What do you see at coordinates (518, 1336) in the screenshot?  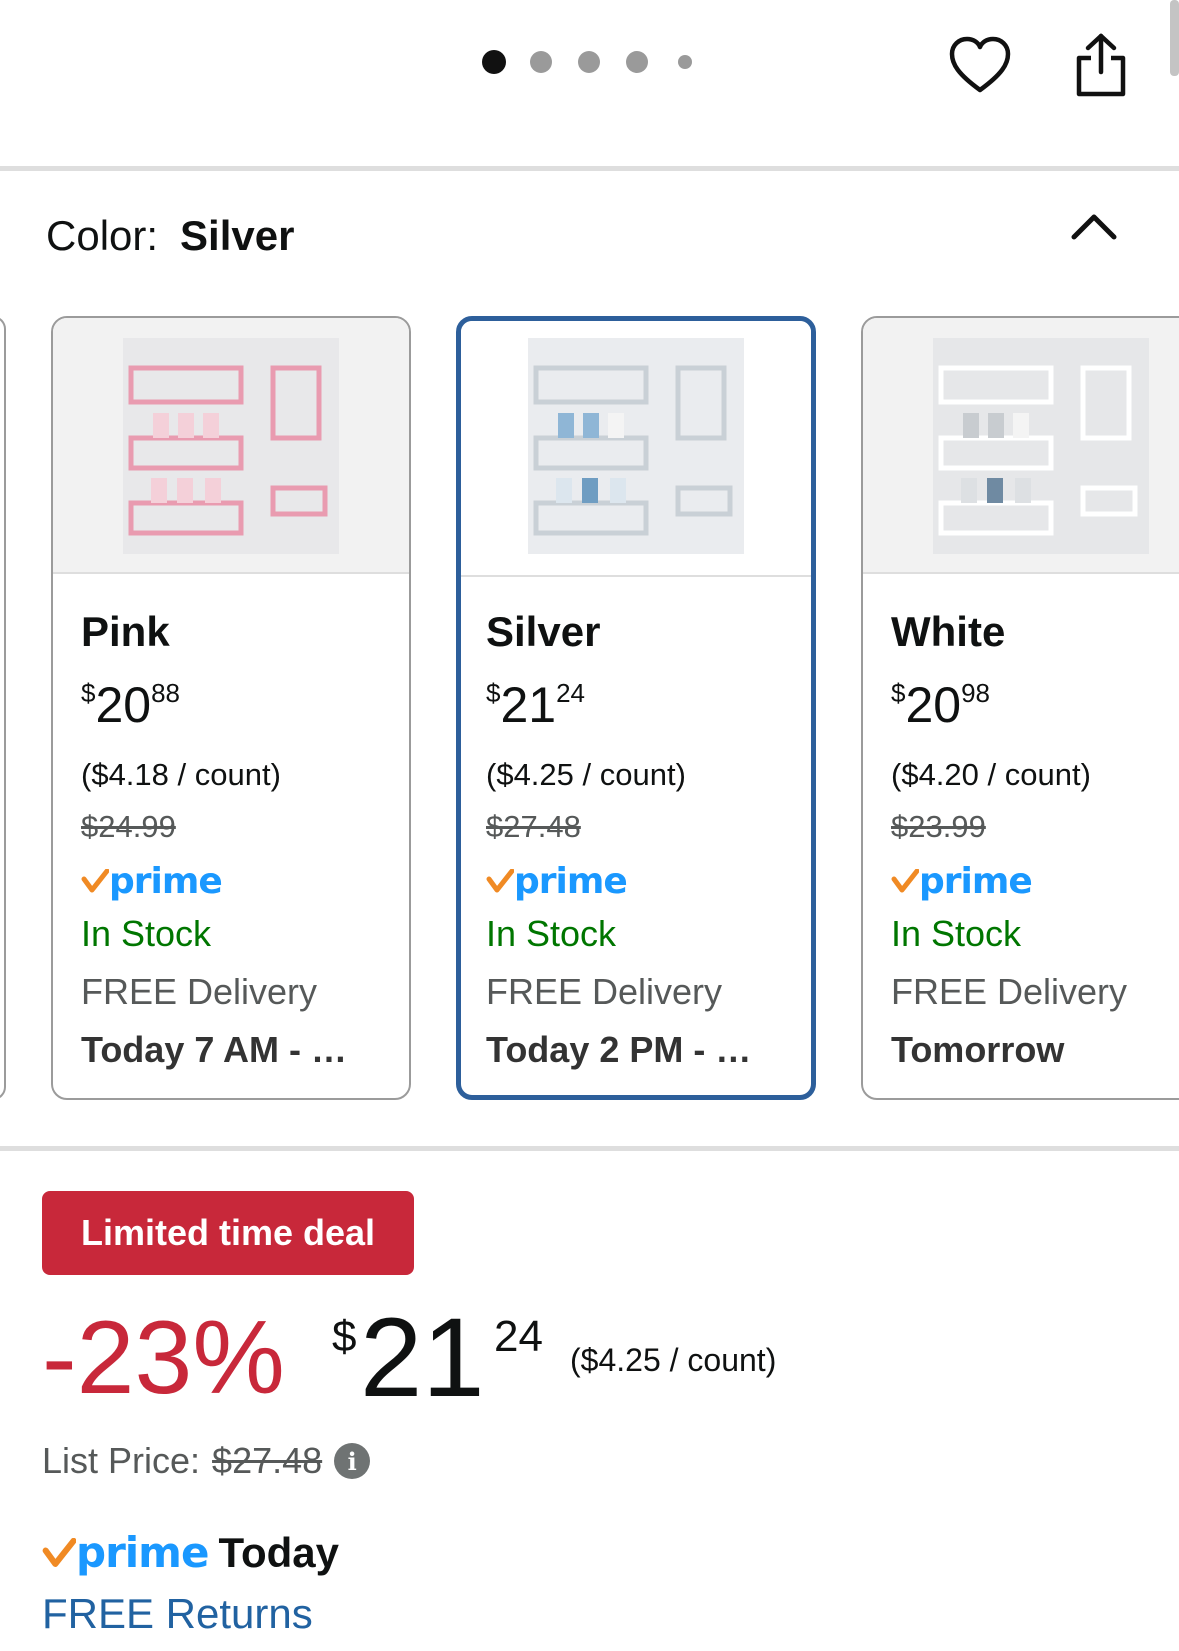 I see `deal-price-fraction: 24` at bounding box center [518, 1336].